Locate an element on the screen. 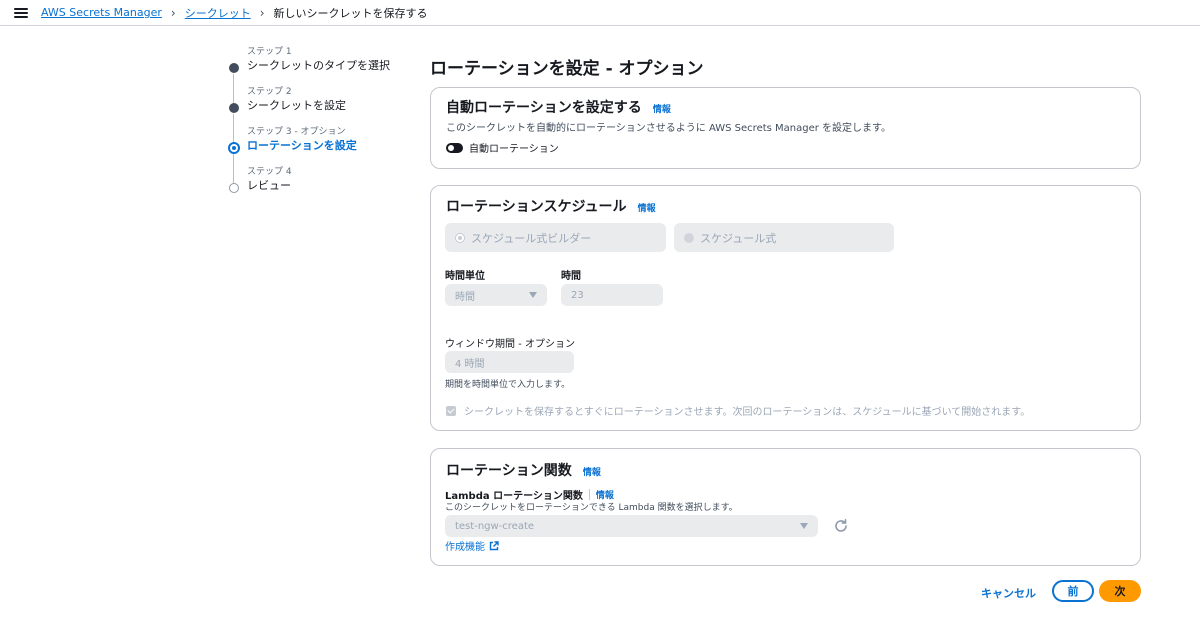  time-unit-label: 時間単位 is located at coordinates (465, 276).